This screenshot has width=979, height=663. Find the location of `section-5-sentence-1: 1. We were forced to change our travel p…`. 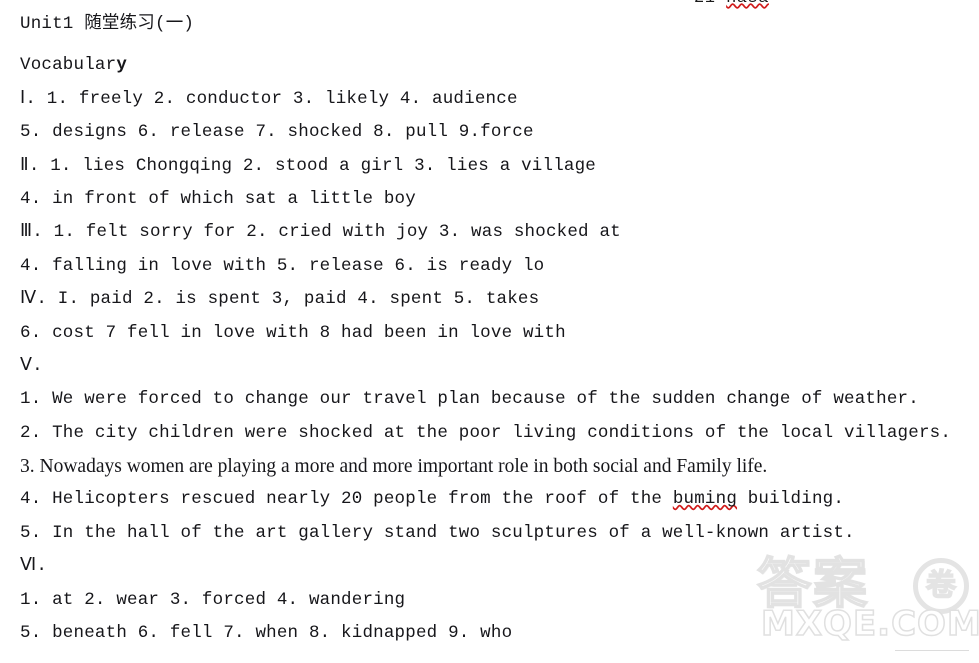

section-5-sentence-1: 1. We were forced to change our travel p… is located at coordinates (469, 399).